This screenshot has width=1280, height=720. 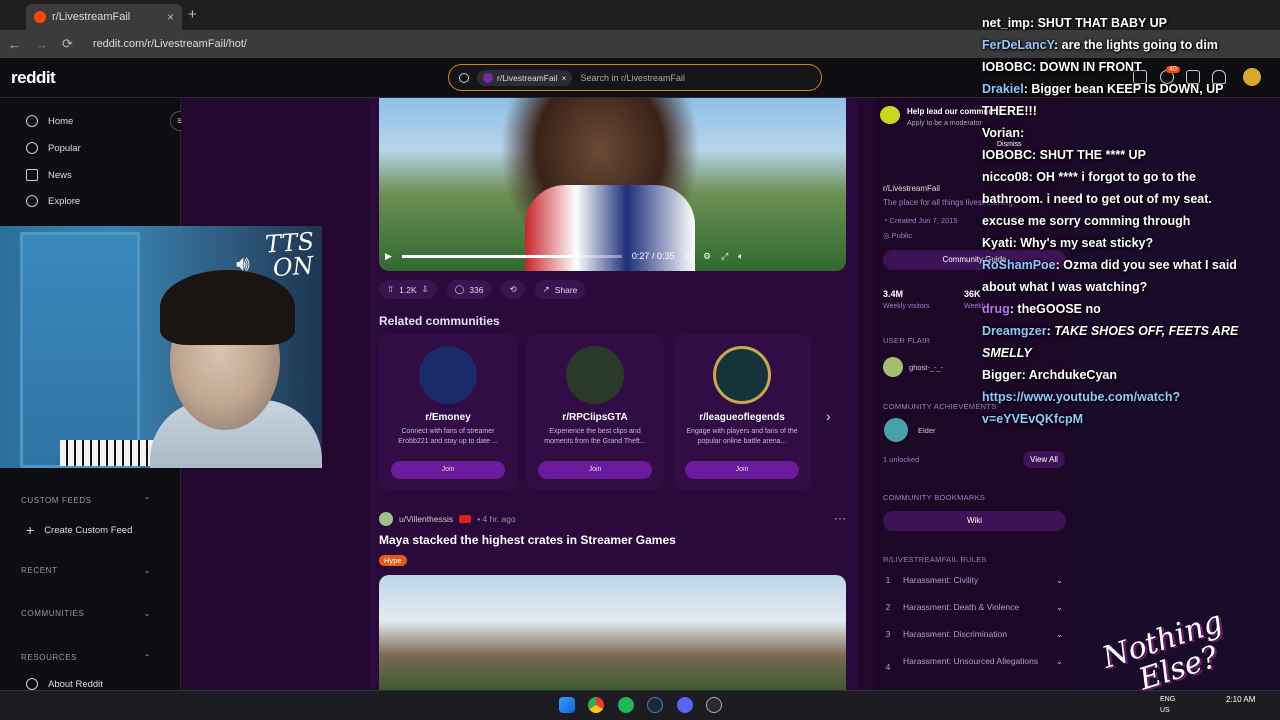 I want to click on settings-gear-icon: ⚙, so click(x=707, y=256).